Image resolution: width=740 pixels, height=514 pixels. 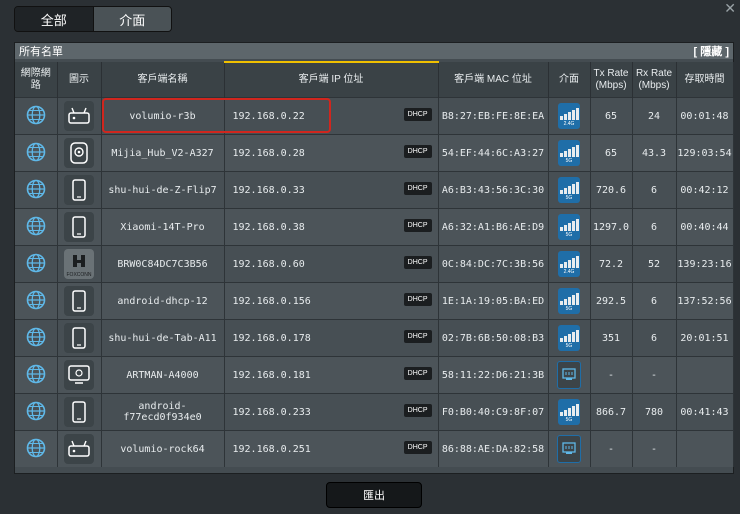 I want to click on camera-icon, so click(x=79, y=153).